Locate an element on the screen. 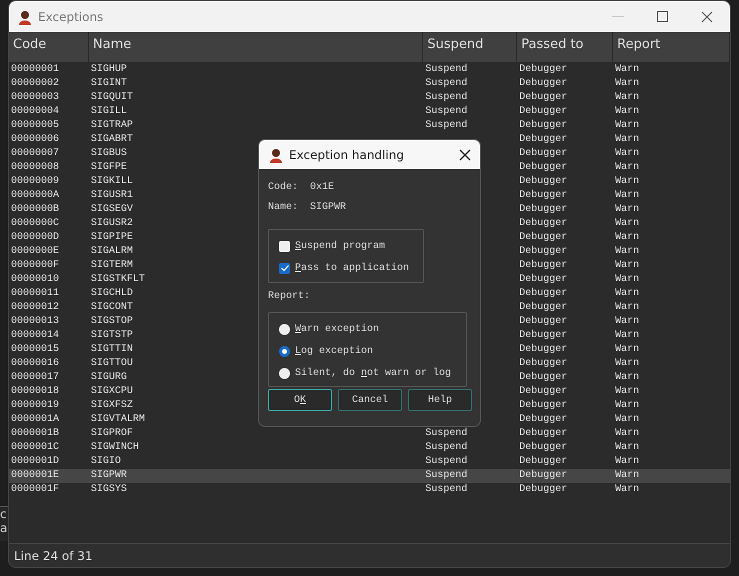  checkbox-label: Pass to application is located at coordinates (352, 268).